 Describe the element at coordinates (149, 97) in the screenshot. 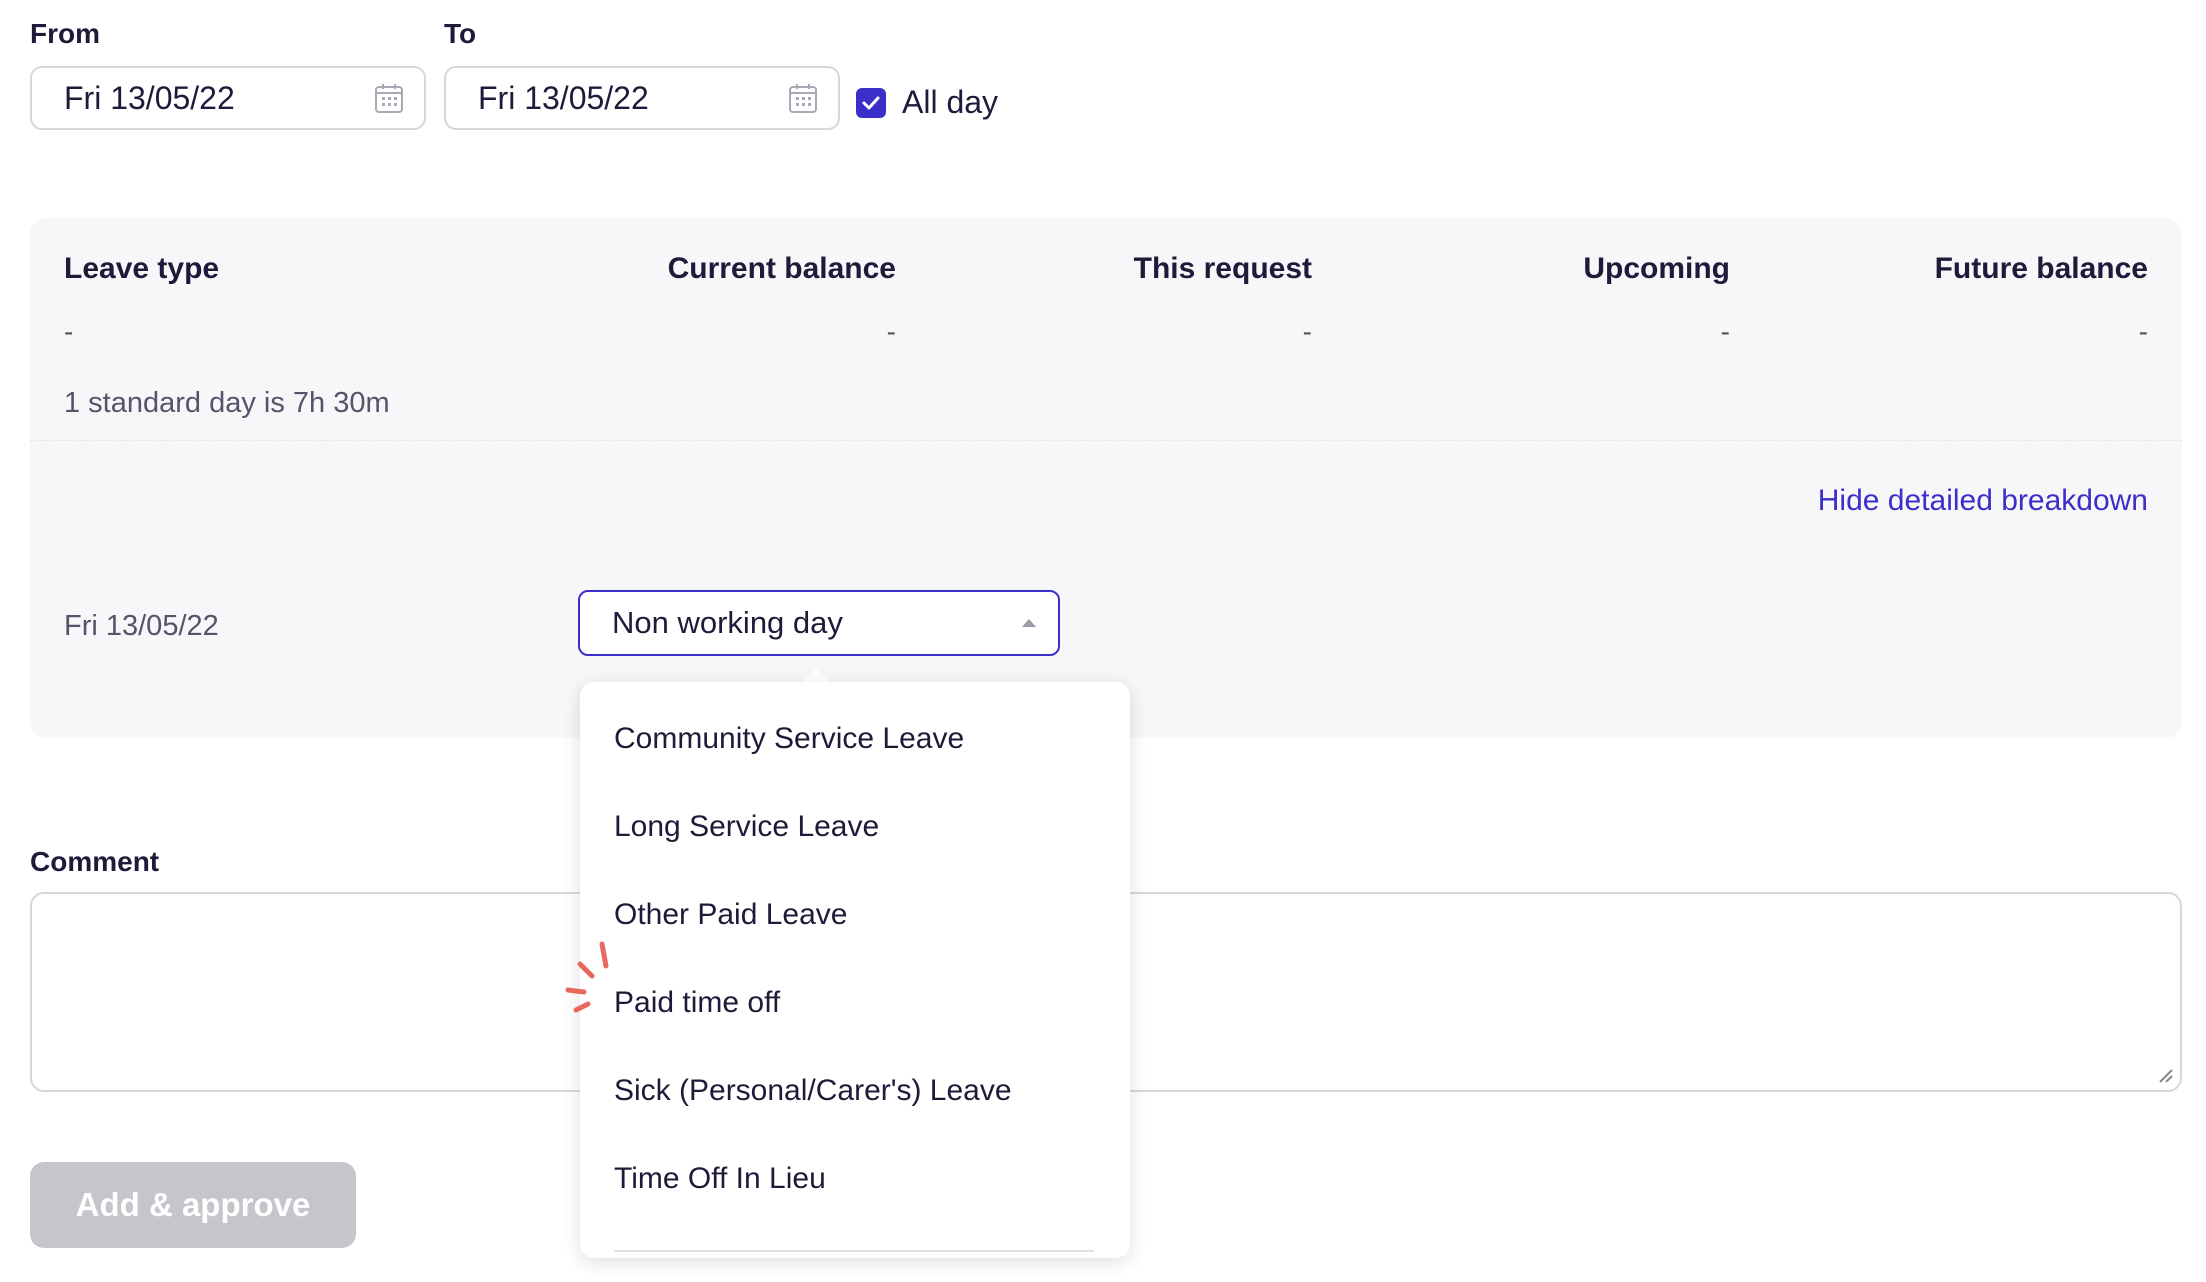

I see `from-date-value: Fri 13/05/22` at that location.